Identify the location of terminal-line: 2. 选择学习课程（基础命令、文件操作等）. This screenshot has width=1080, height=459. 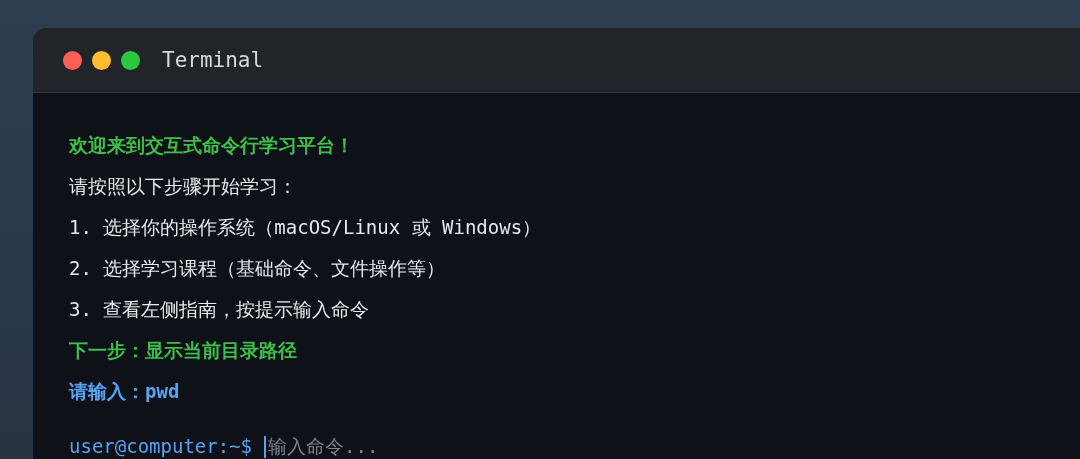
(258, 268).